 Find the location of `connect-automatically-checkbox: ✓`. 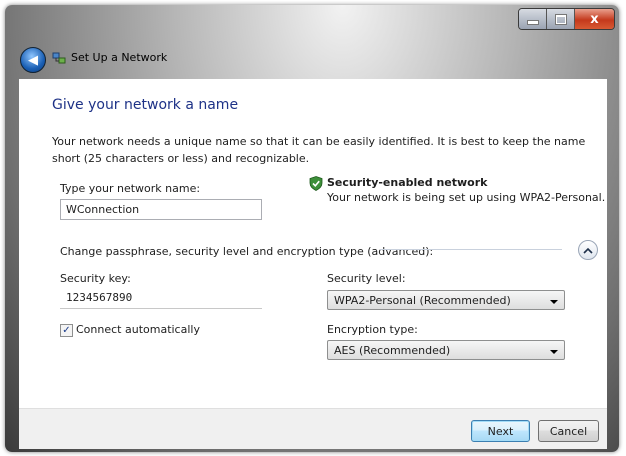

connect-automatically-checkbox: ✓ is located at coordinates (66, 330).